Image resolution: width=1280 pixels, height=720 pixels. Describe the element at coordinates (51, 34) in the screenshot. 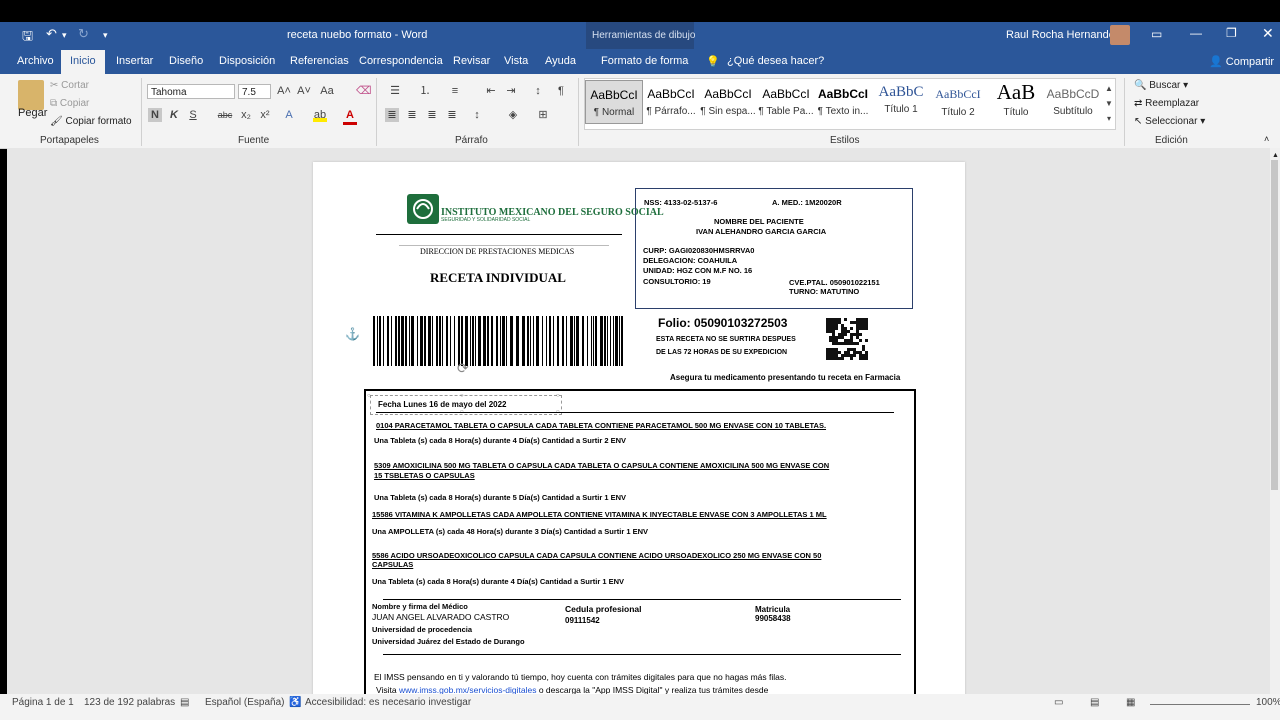

I see `undo-icon: ↶` at that location.